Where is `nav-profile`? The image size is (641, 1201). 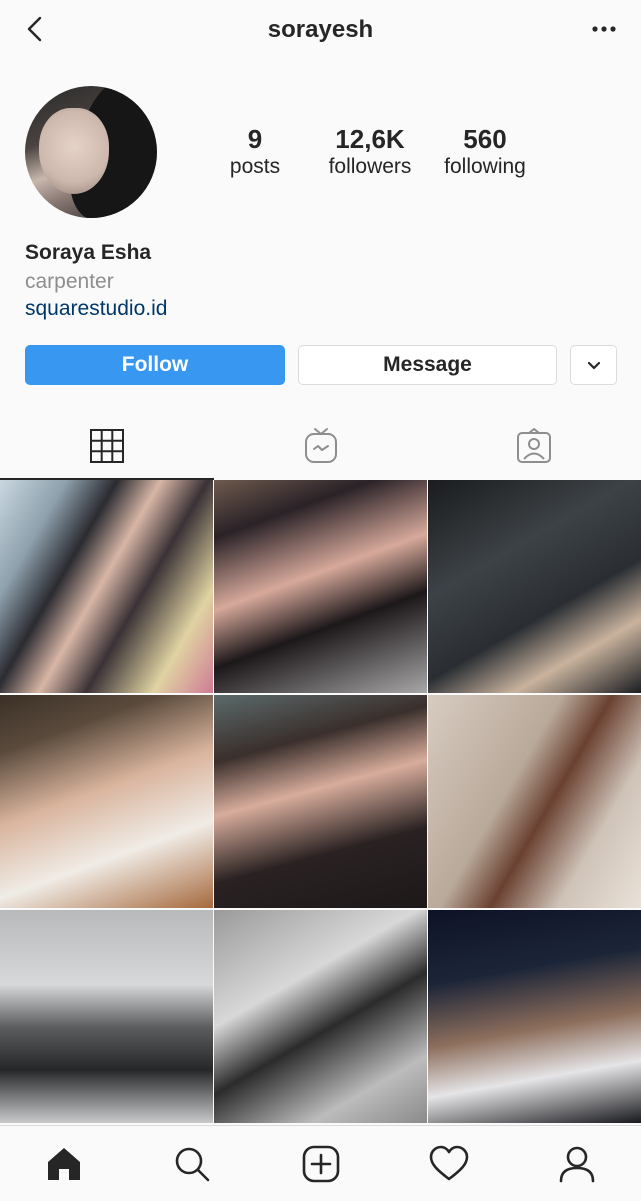
nav-profile is located at coordinates (577, 1163).